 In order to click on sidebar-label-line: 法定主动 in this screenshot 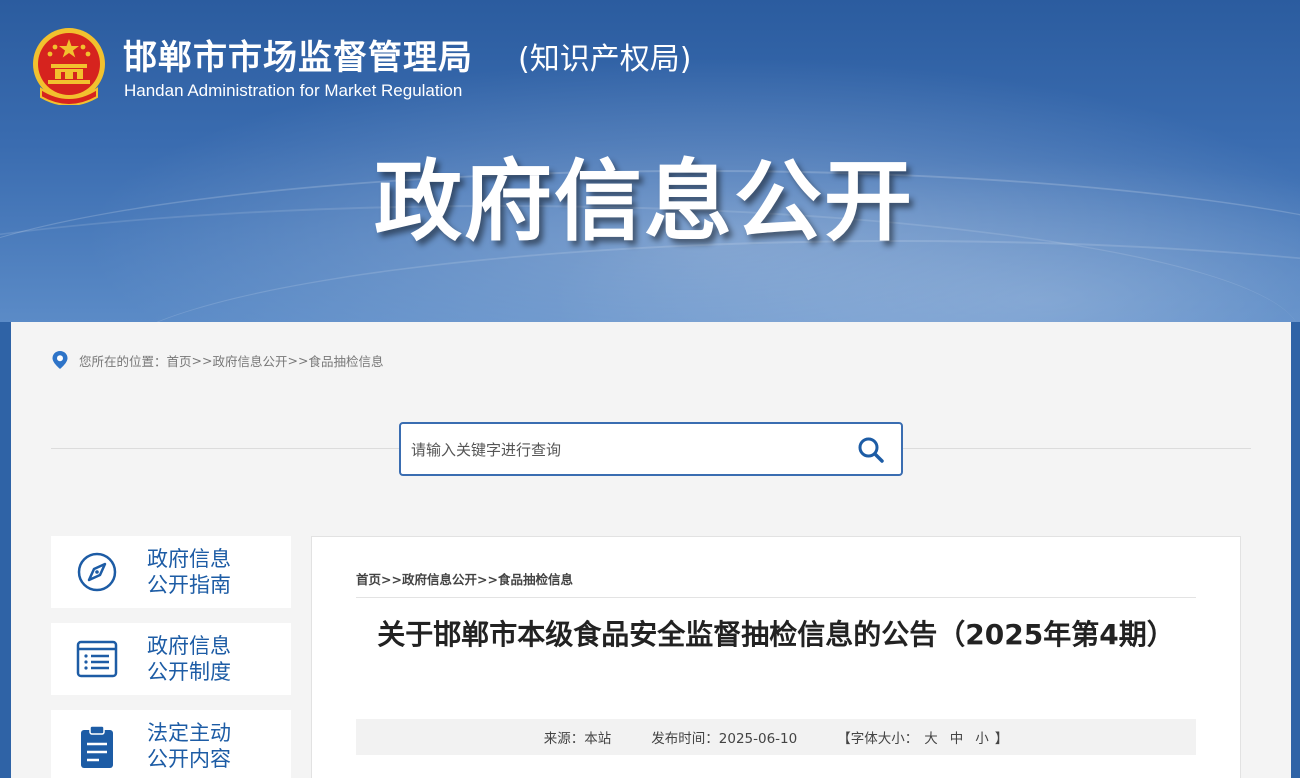, I will do `click(189, 733)`.